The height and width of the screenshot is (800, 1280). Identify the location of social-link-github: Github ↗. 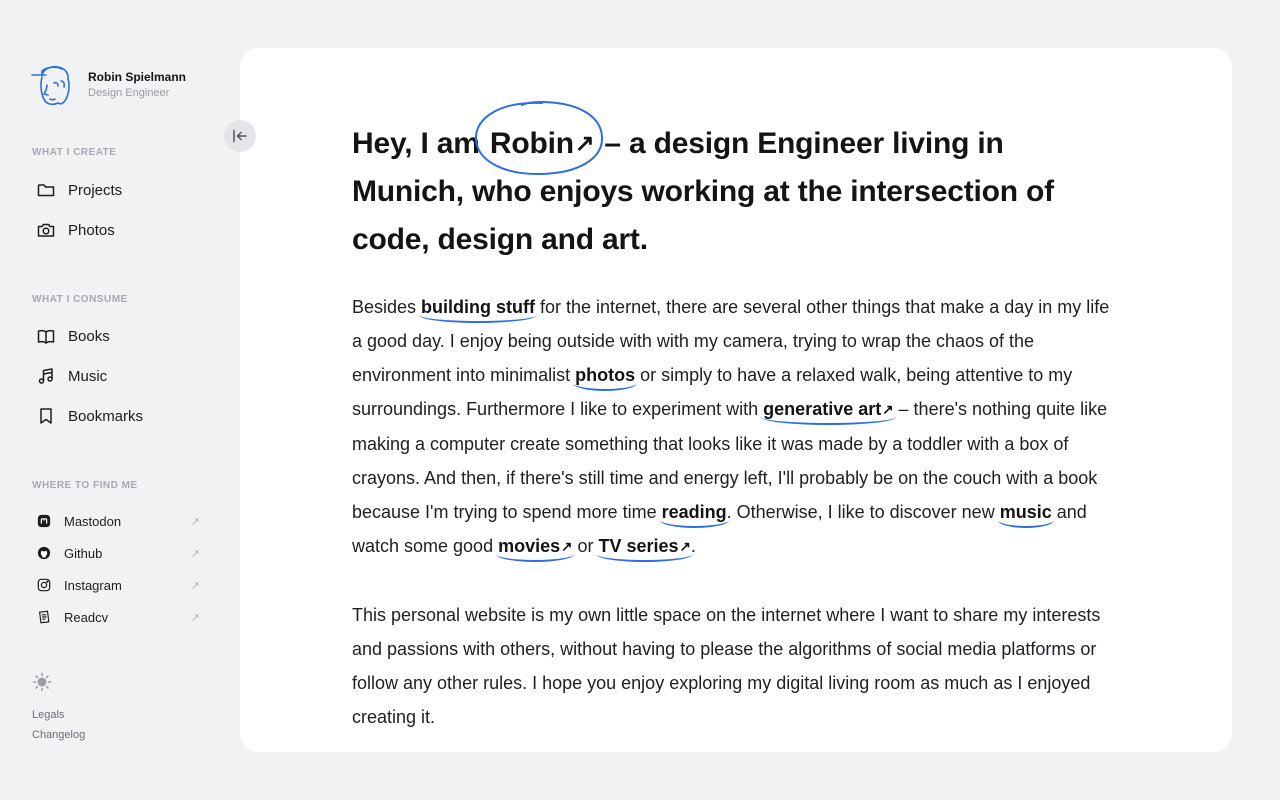
(118, 553).